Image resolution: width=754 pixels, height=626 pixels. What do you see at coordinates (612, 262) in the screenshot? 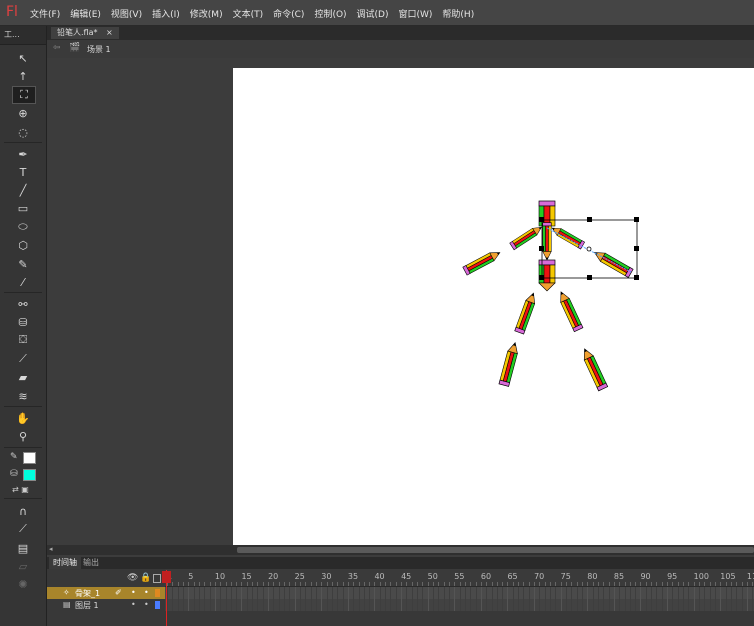
I see `pencil-right-lower-arm` at bounding box center [612, 262].